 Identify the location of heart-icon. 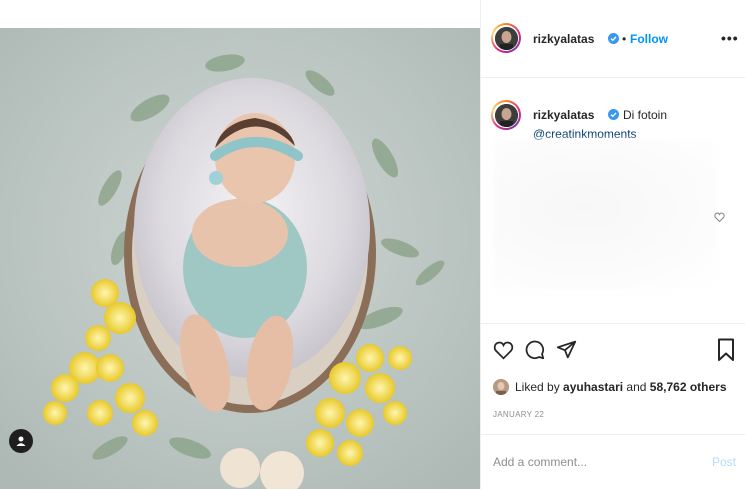
(503, 350).